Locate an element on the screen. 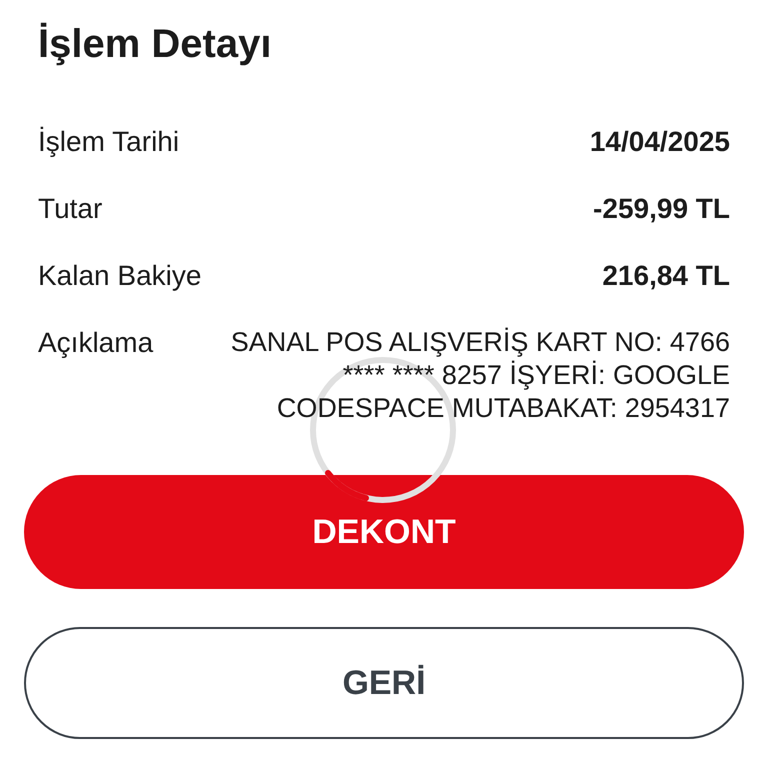  detail-label: Açıklama is located at coordinates (96, 342).